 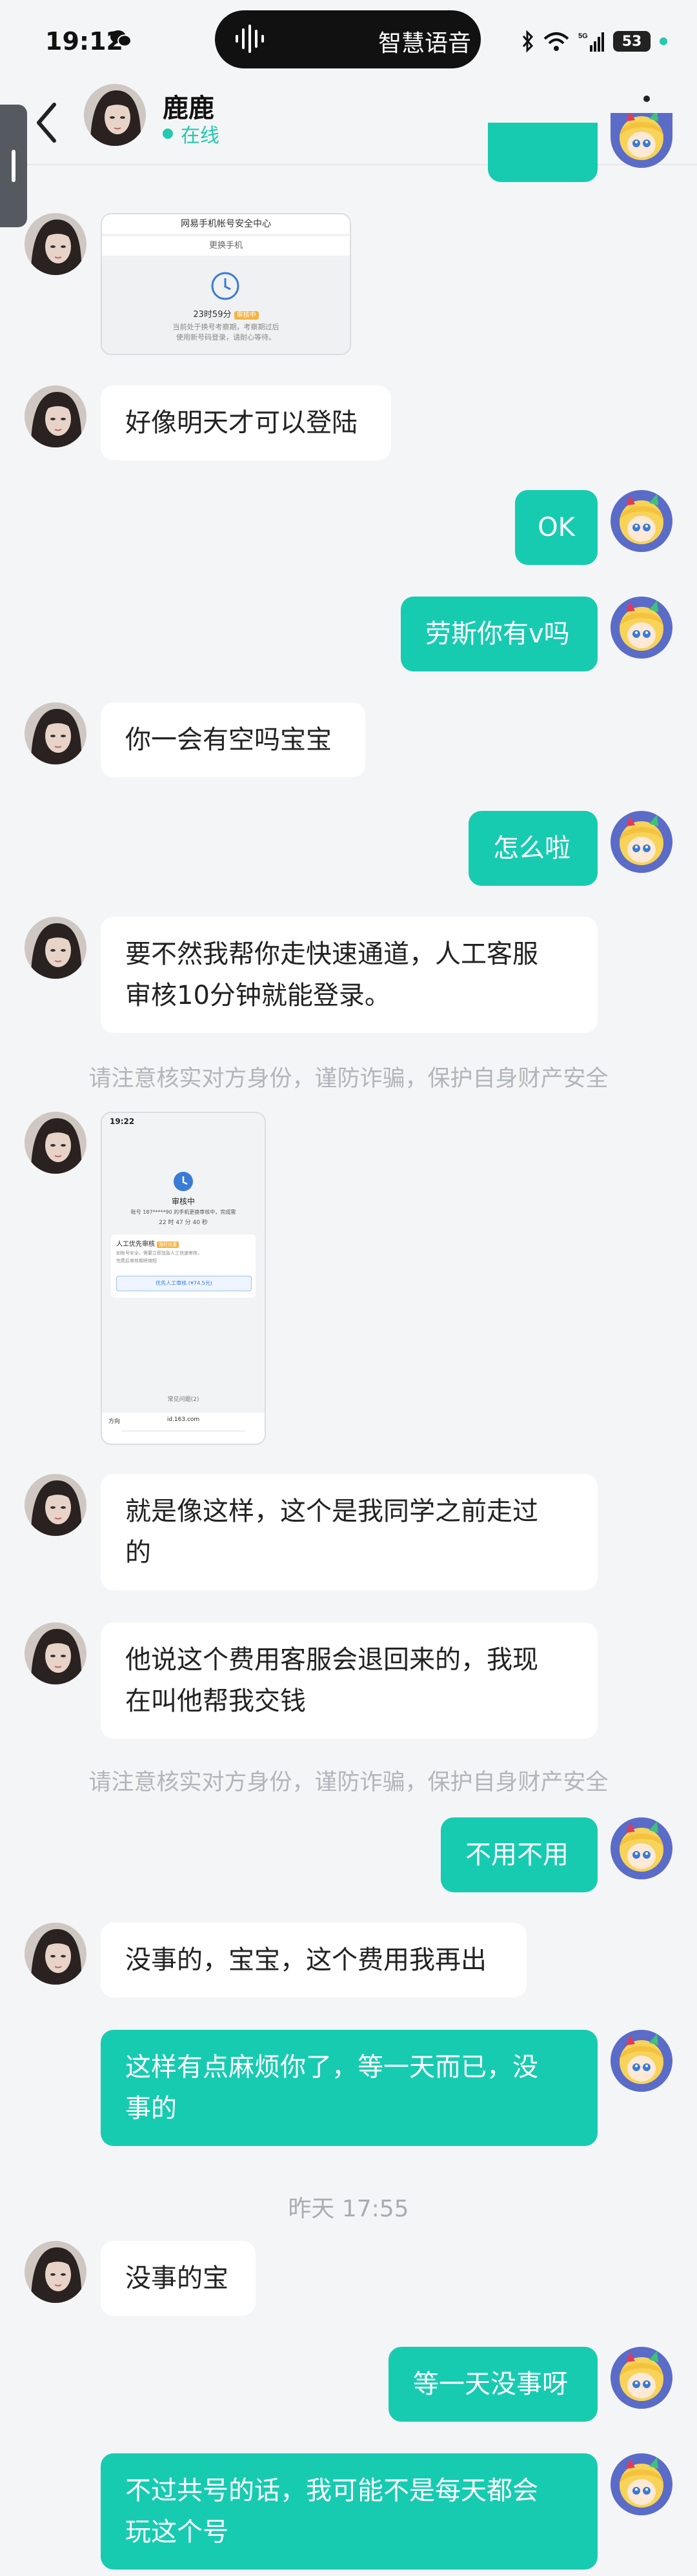 I want to click on message-incoming: 他说这个费用客服会退回来的，我现 在叫他帮我交钱, so click(x=350, y=1680).